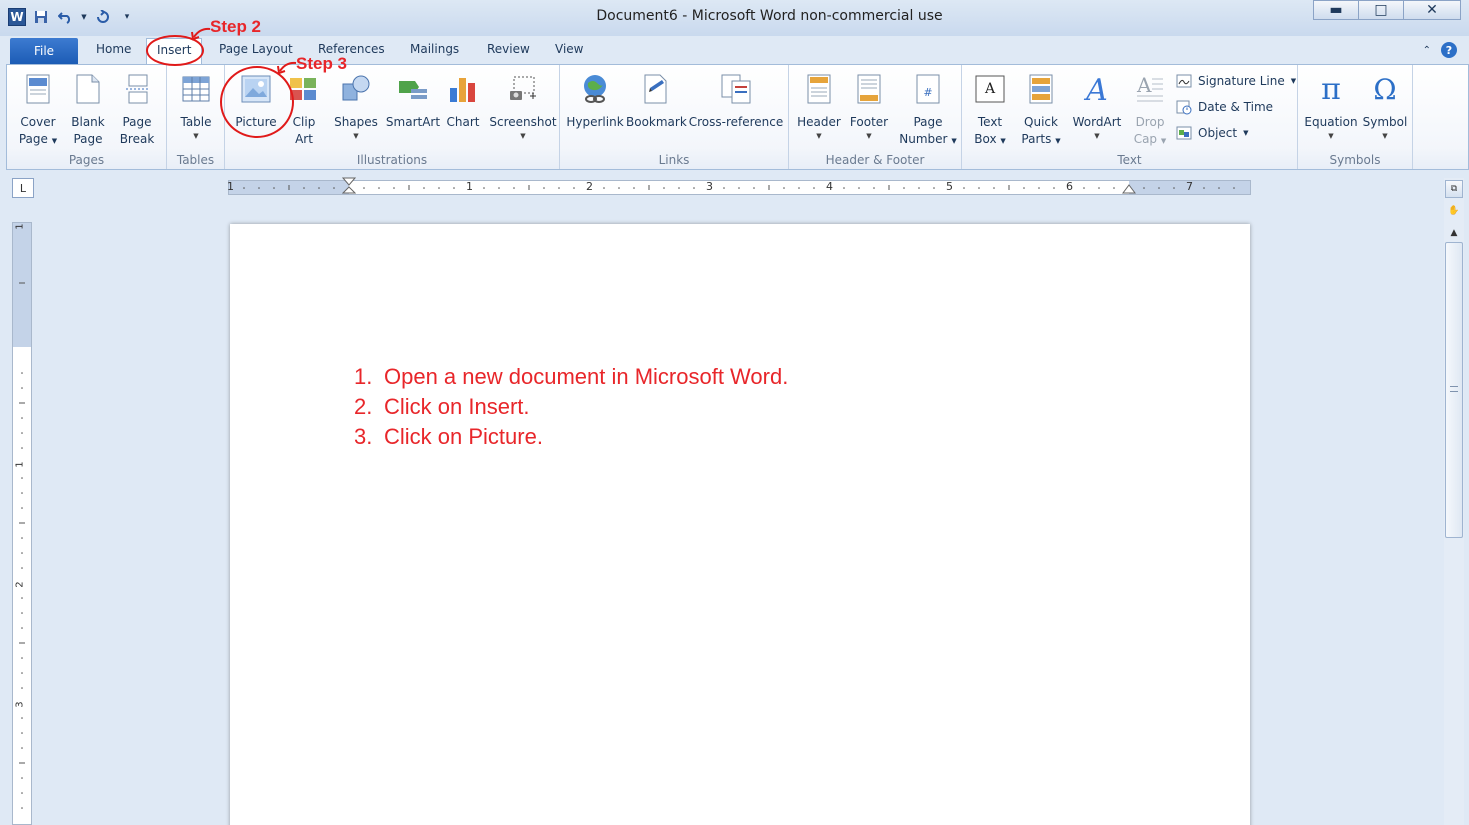 The width and height of the screenshot is (1469, 825). I want to click on wordart-label: WordArt, so click(1097, 122).